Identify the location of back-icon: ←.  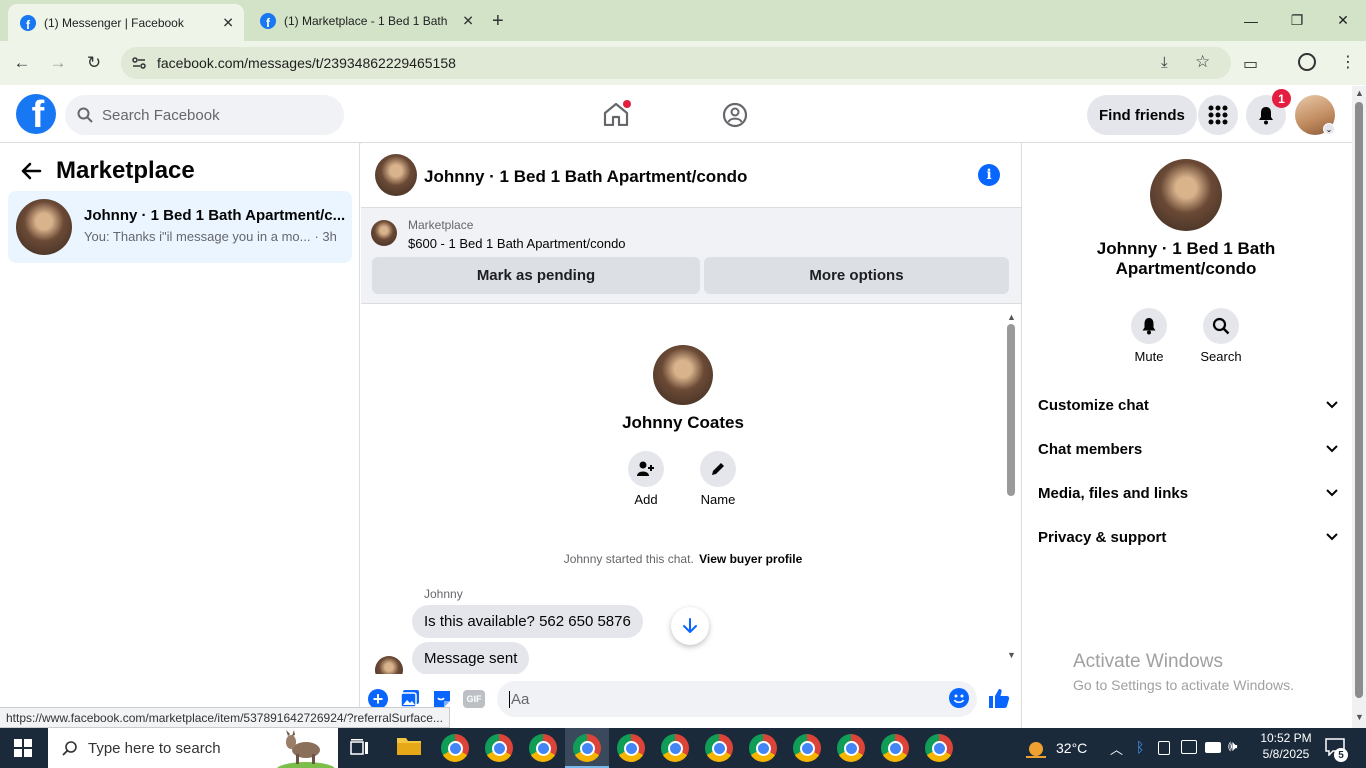
(22, 63).